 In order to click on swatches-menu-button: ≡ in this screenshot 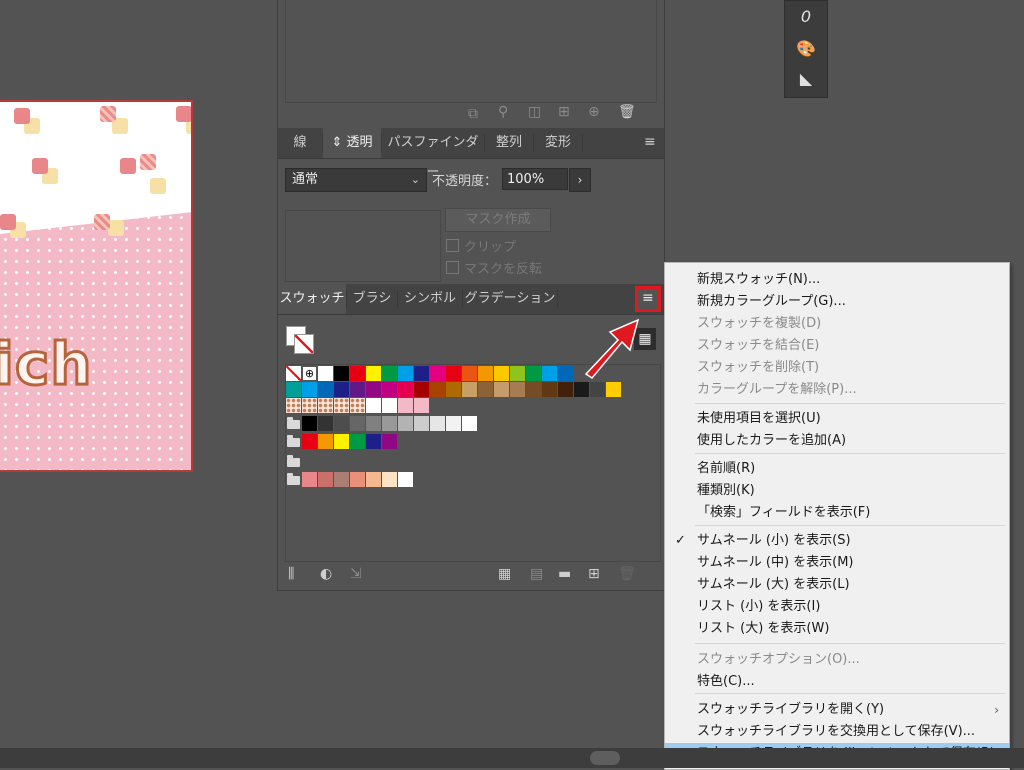, I will do `click(648, 299)`.